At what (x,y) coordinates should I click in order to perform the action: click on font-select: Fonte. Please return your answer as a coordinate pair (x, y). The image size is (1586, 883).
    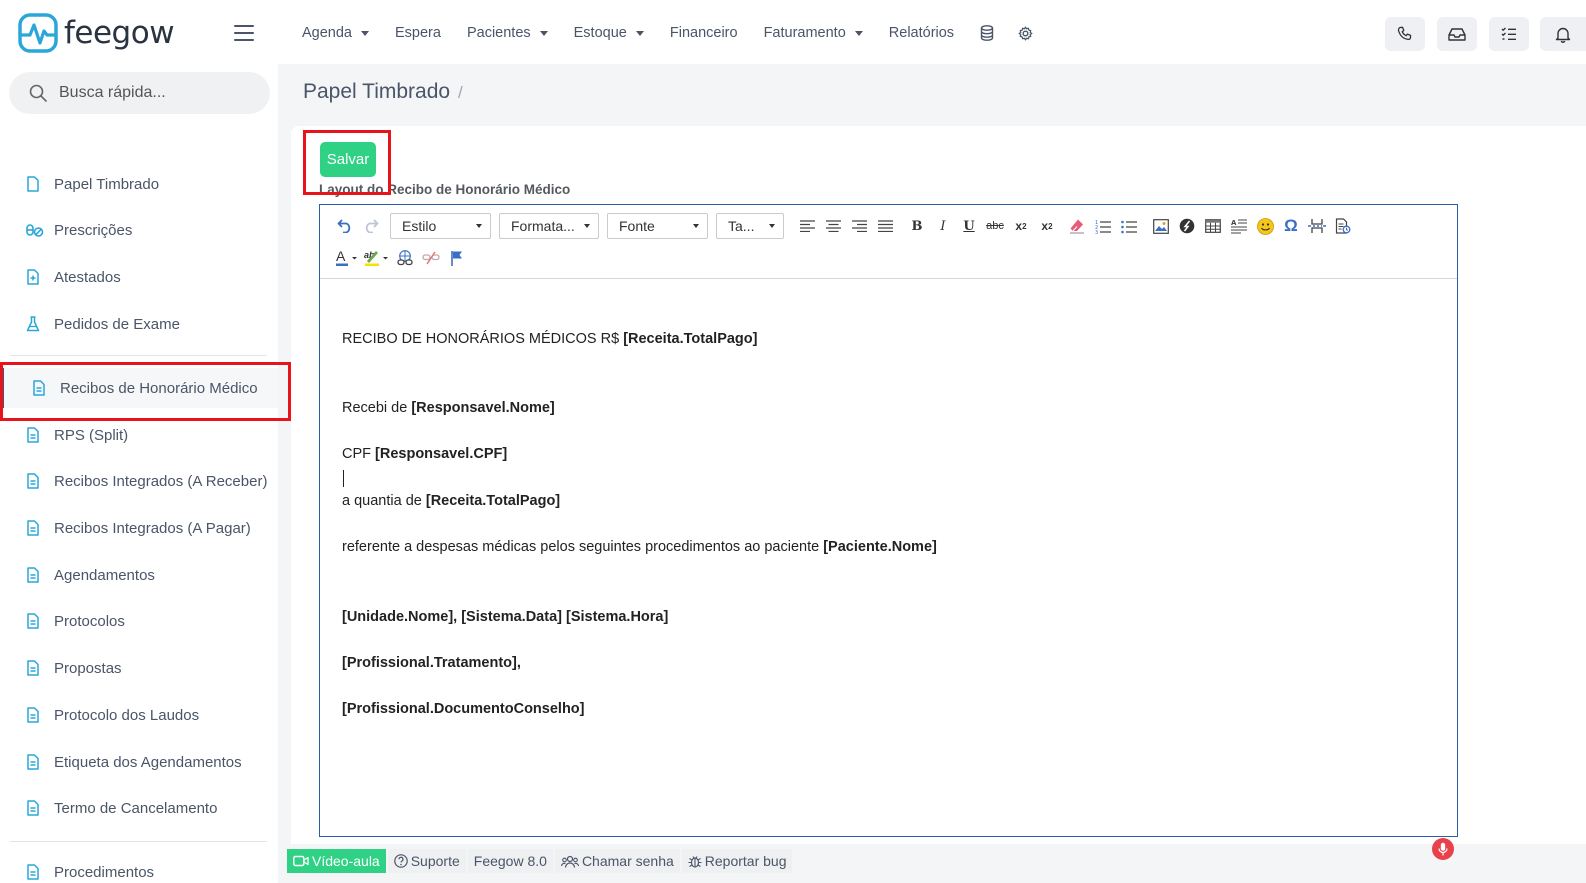
    Looking at the image, I should click on (657, 226).